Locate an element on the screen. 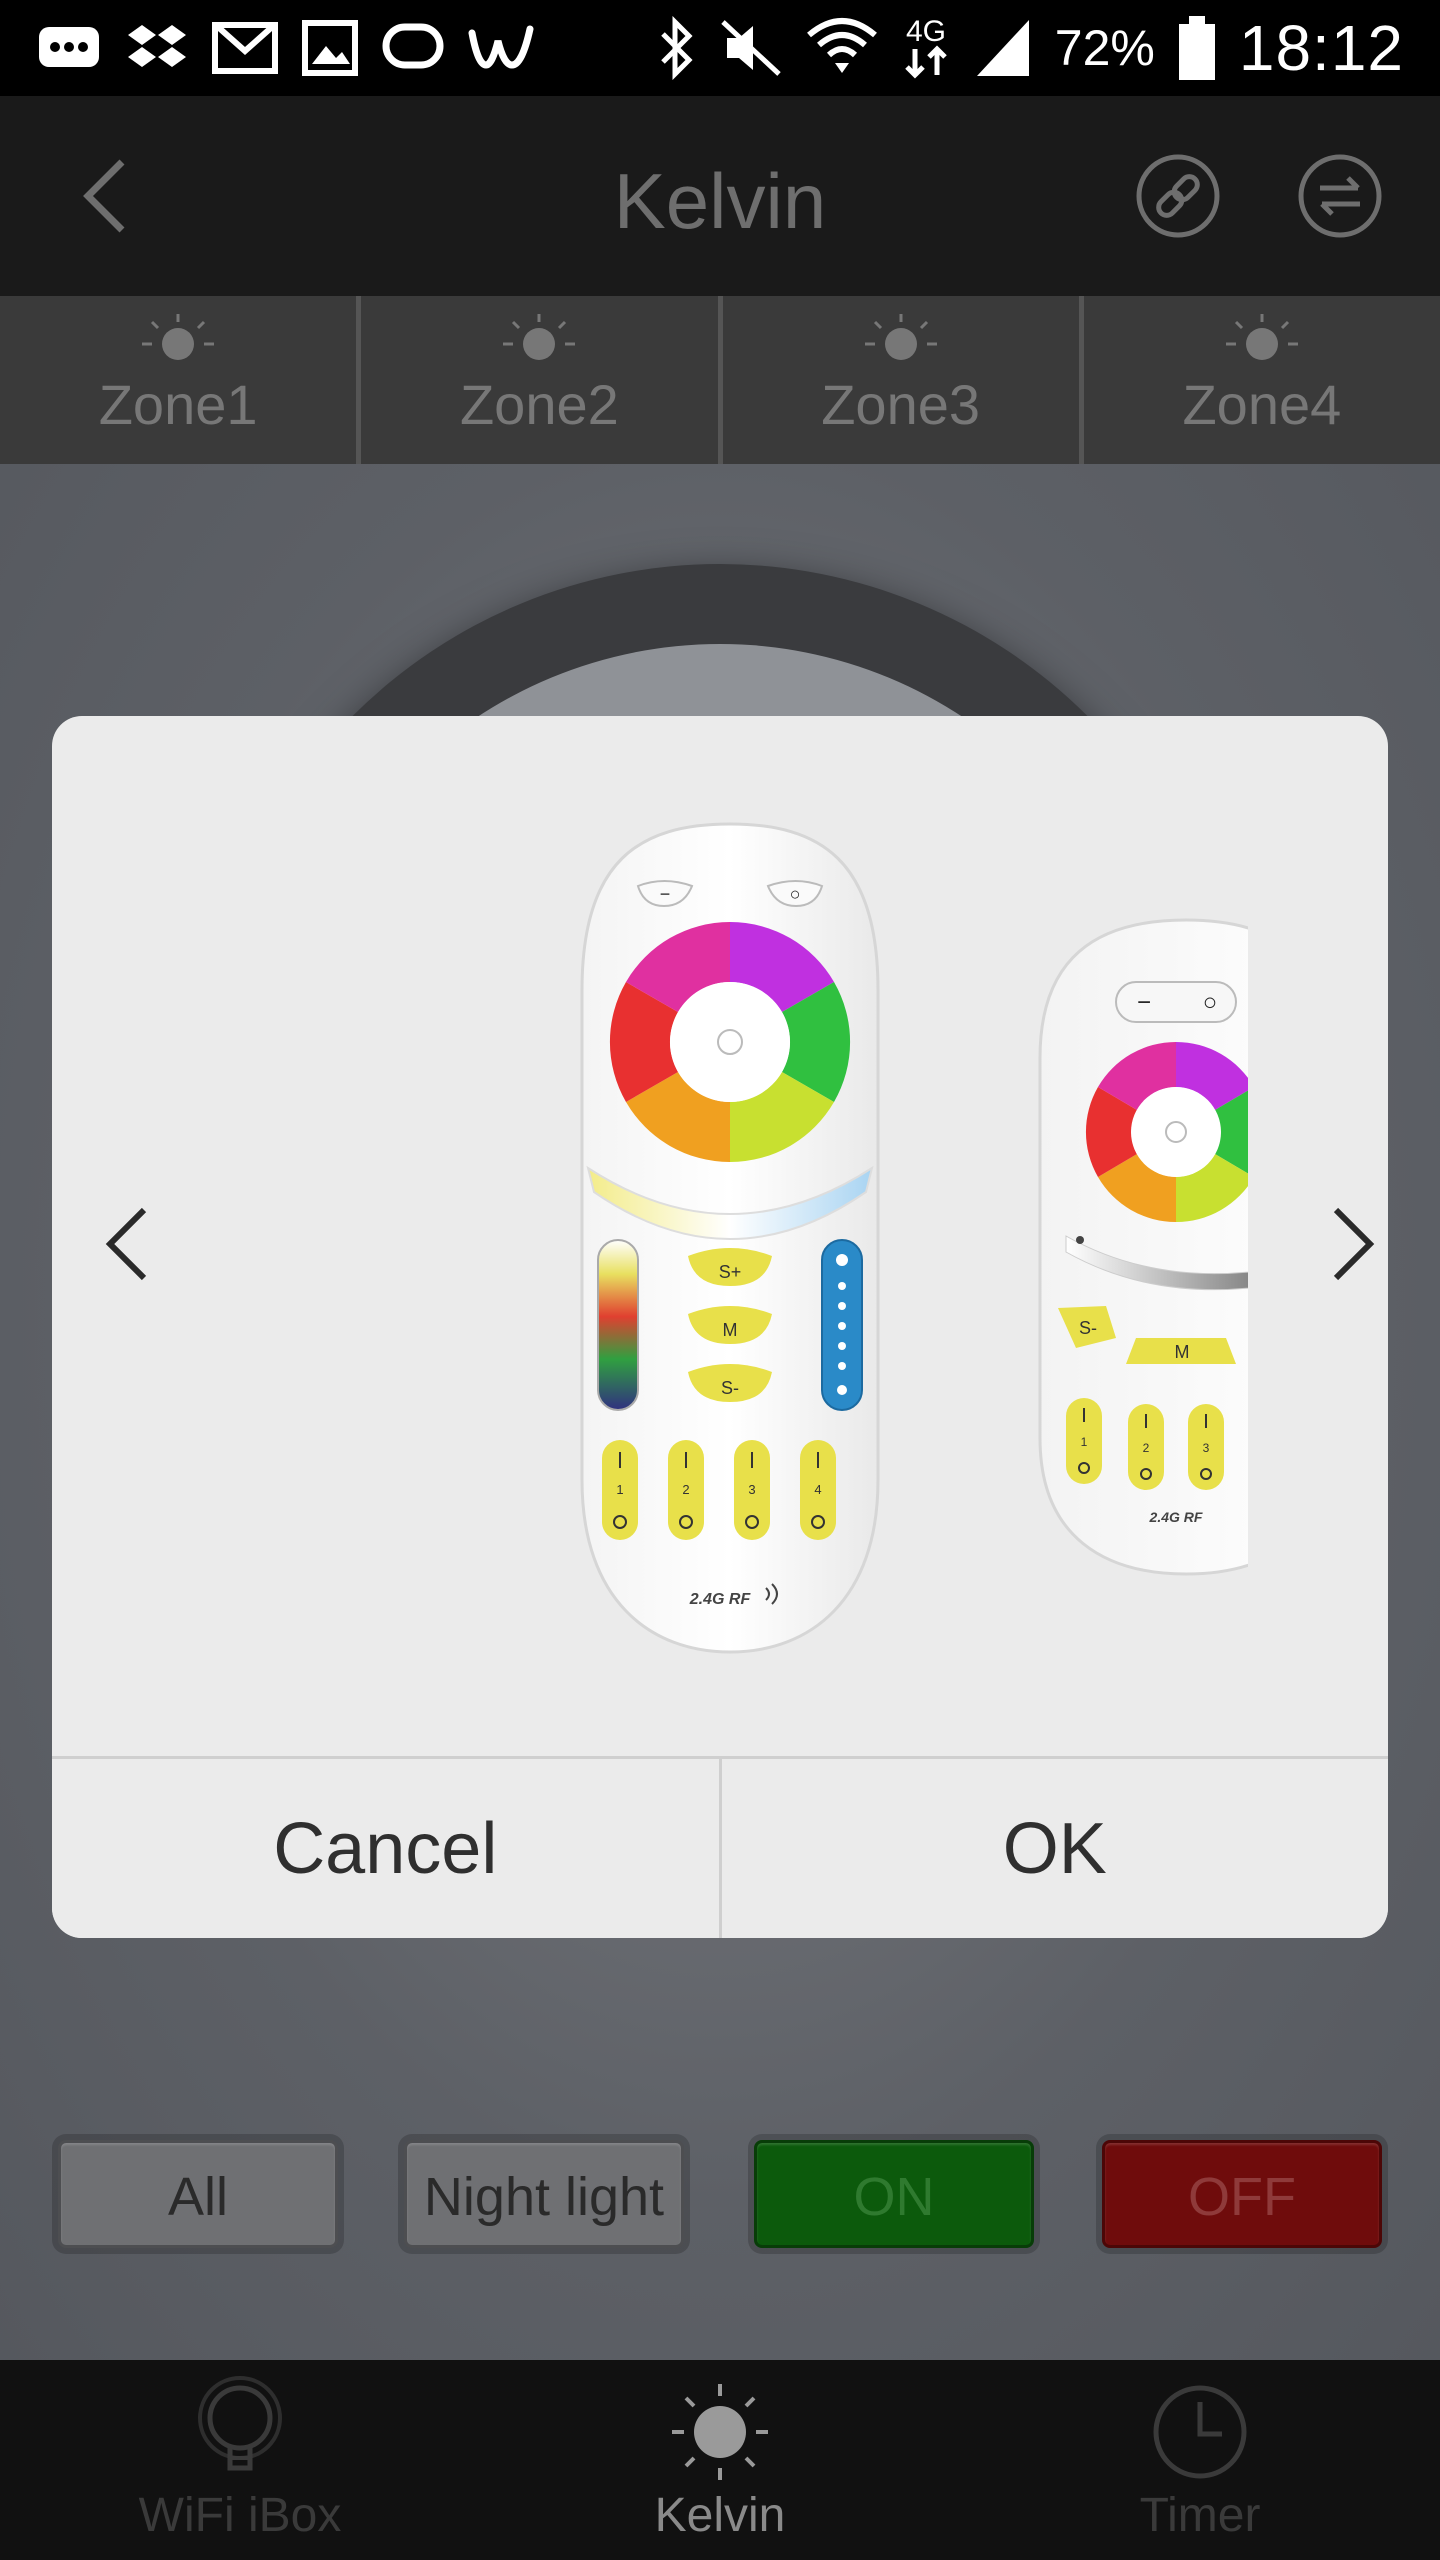  remote-m-label: M is located at coordinates (730, 1330).